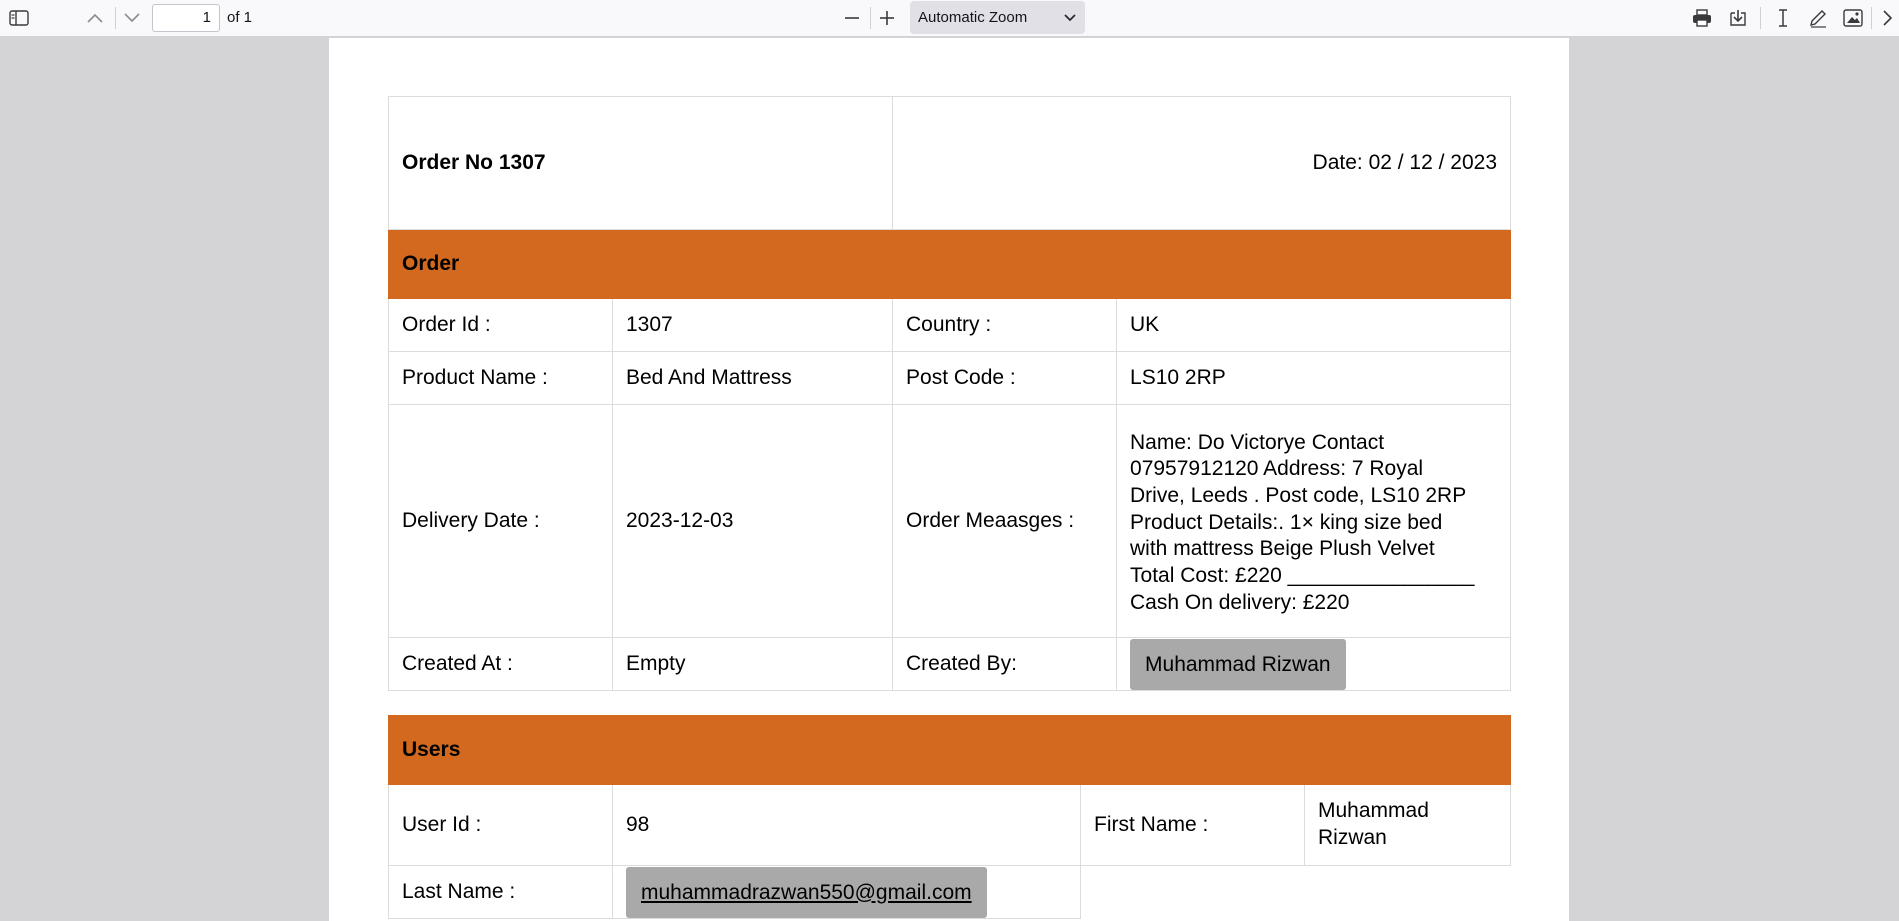  Describe the element at coordinates (1887, 18) in the screenshot. I see `more-tools-icon` at that location.